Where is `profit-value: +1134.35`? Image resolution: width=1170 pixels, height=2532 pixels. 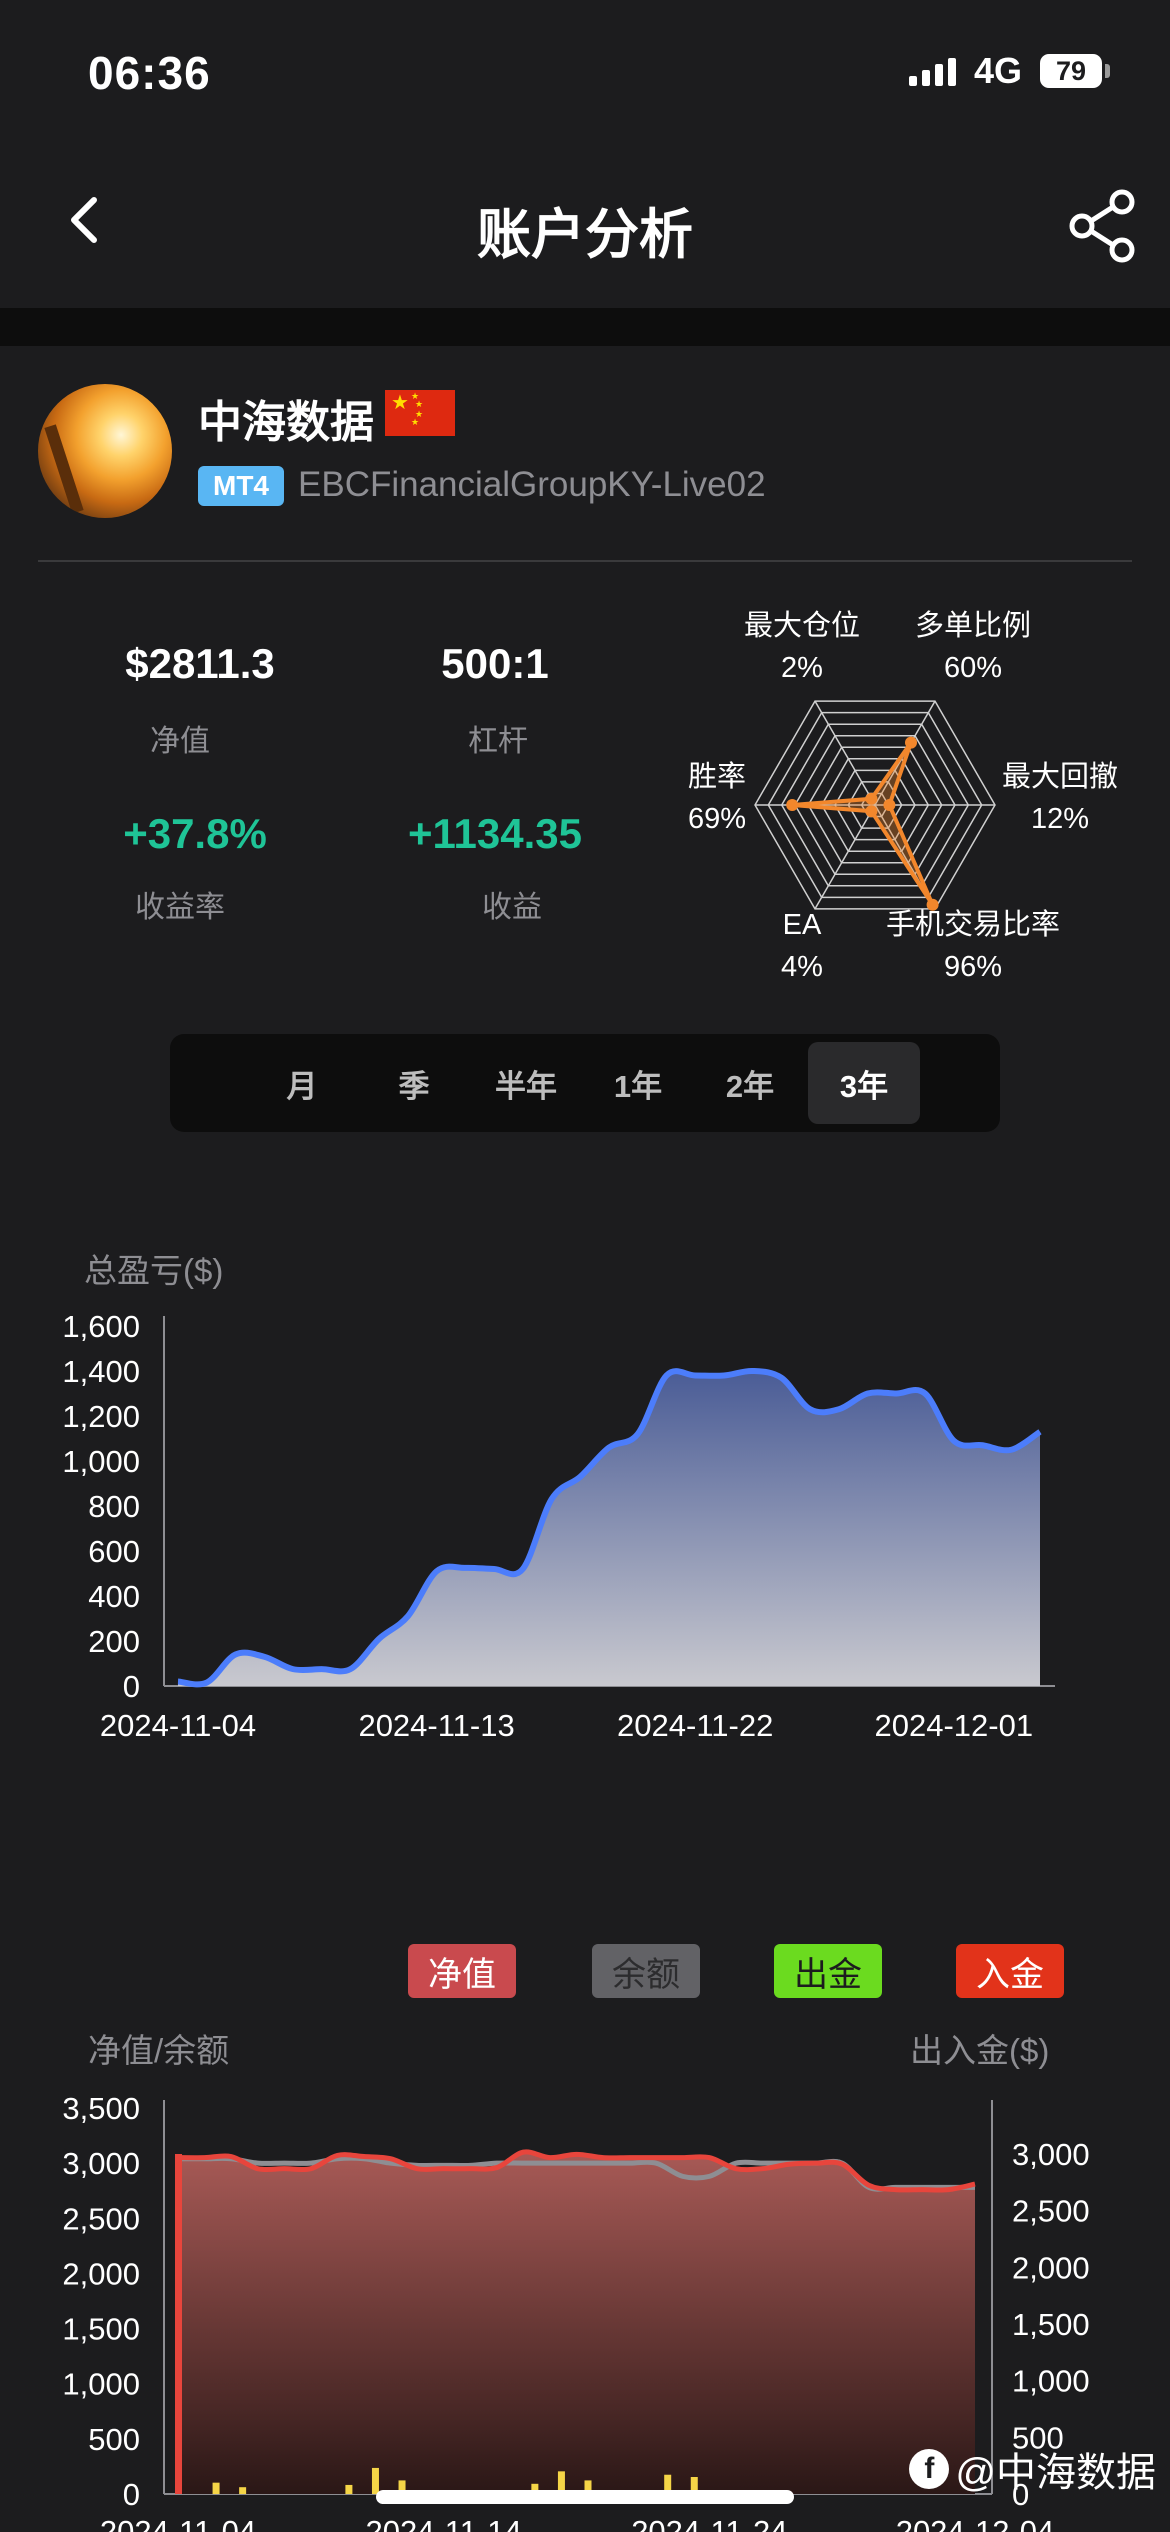 profit-value: +1134.35 is located at coordinates (495, 833).